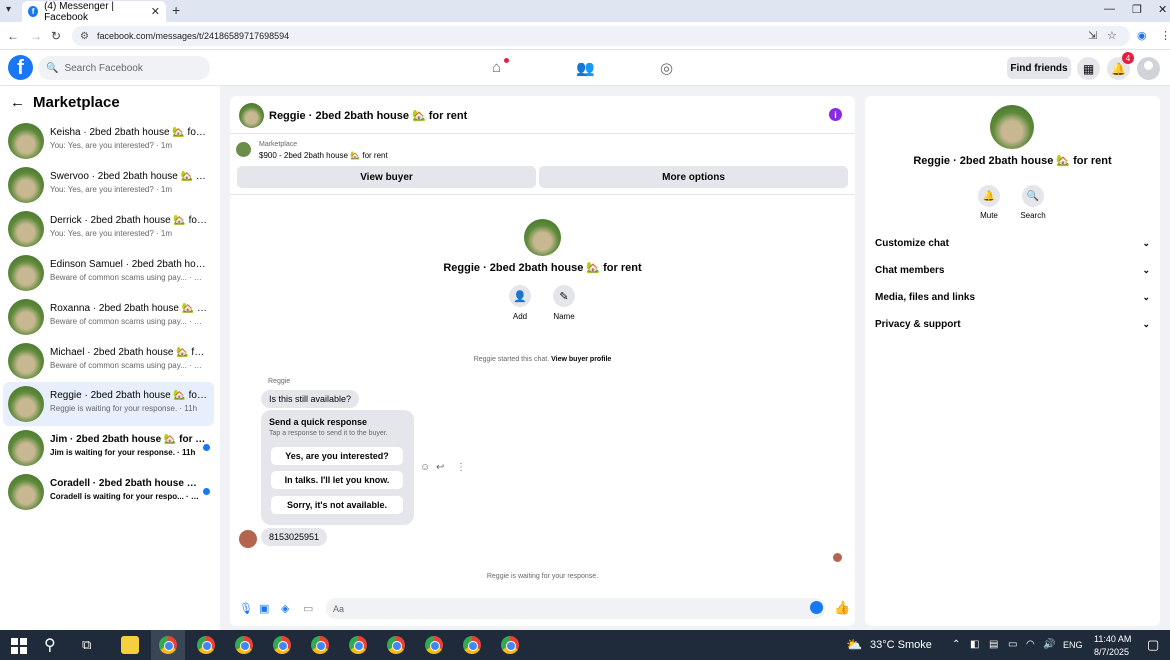 Image resolution: width=1170 pixels, height=660 pixels. Describe the element at coordinates (1012, 644) in the screenshot. I see `battery-icon: ▭` at that location.